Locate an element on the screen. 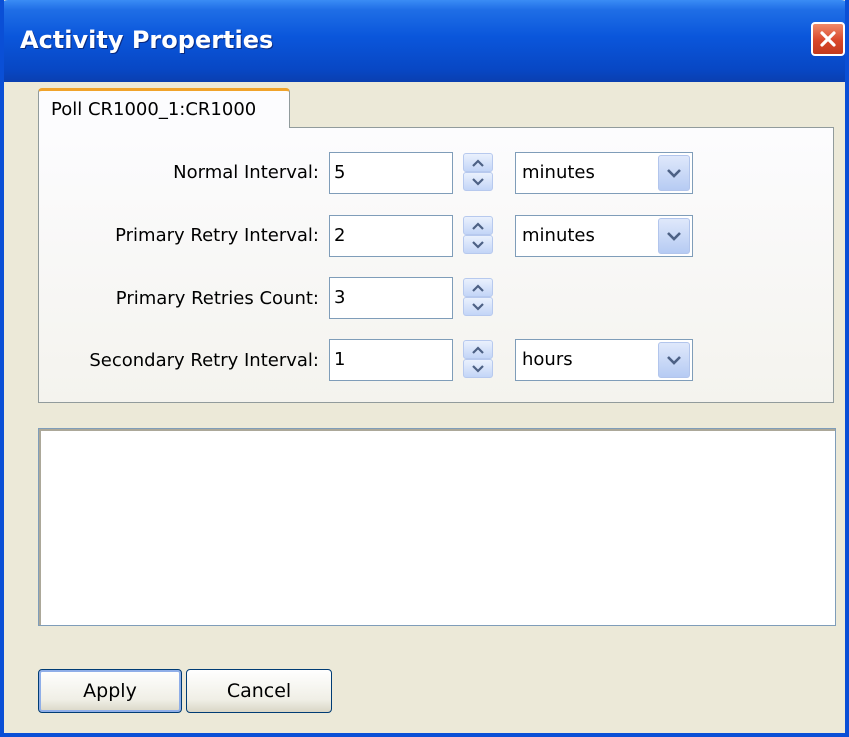 The height and width of the screenshot is (737, 849). tab-label: Poll CR1000_1:CR1000 is located at coordinates (154, 109).